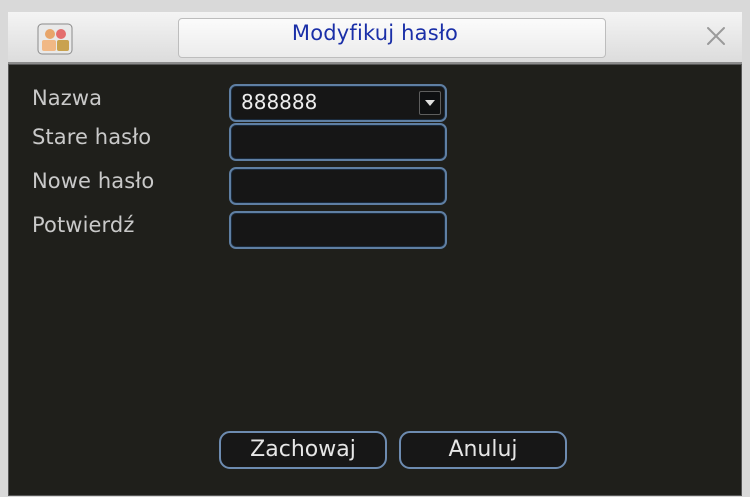 This screenshot has height=497, width=750. I want to click on chevron-down-icon, so click(430, 103).